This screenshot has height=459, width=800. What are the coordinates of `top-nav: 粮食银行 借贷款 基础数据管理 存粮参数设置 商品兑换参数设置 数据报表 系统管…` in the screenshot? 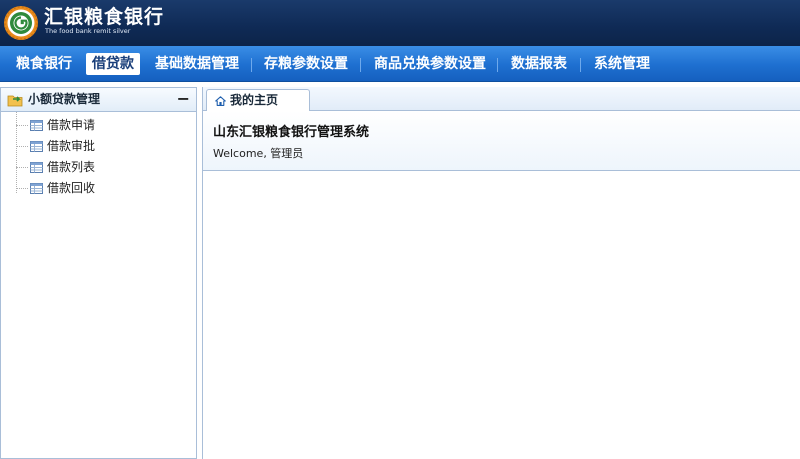 It's located at (400, 64).